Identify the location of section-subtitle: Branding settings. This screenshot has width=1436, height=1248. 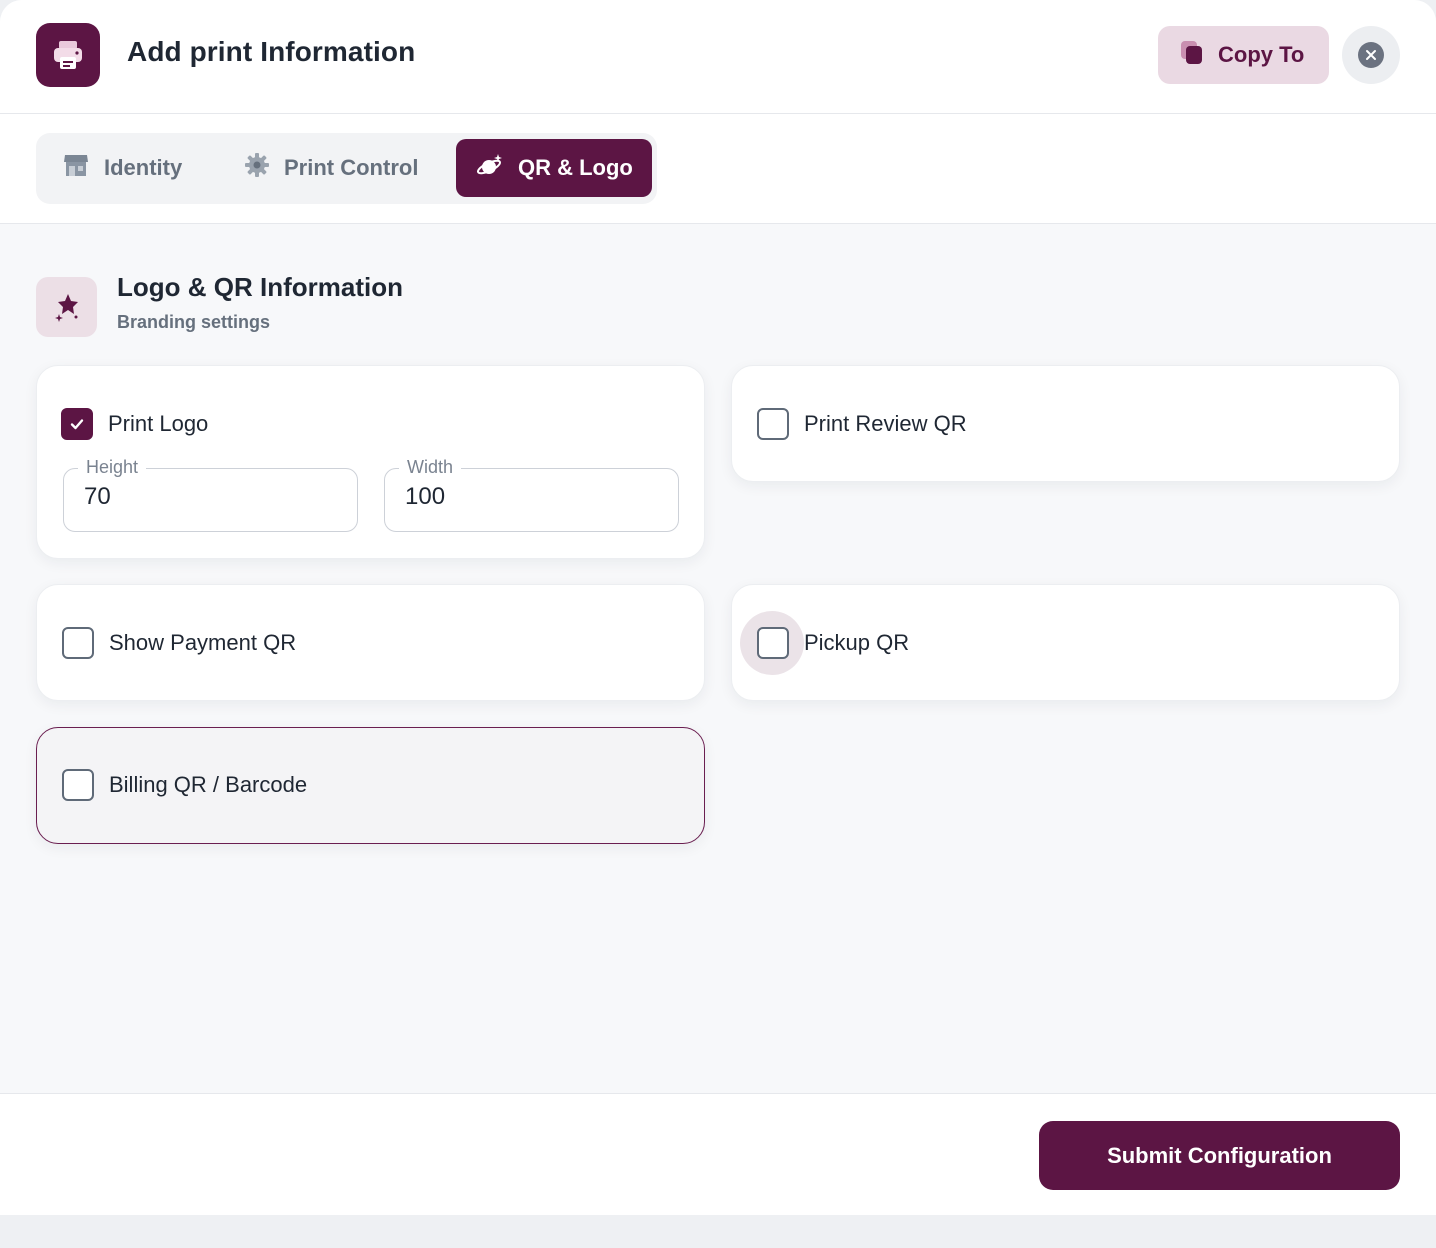
(194, 322).